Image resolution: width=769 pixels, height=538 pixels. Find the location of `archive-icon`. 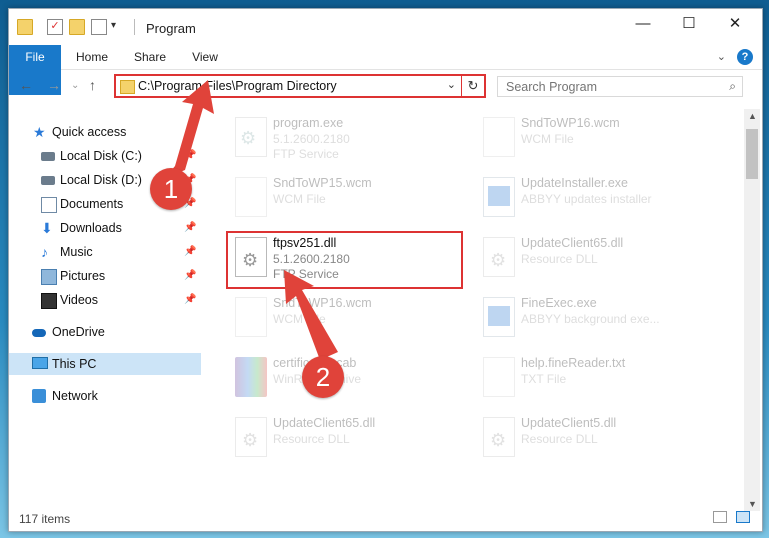

archive-icon is located at coordinates (251, 377).